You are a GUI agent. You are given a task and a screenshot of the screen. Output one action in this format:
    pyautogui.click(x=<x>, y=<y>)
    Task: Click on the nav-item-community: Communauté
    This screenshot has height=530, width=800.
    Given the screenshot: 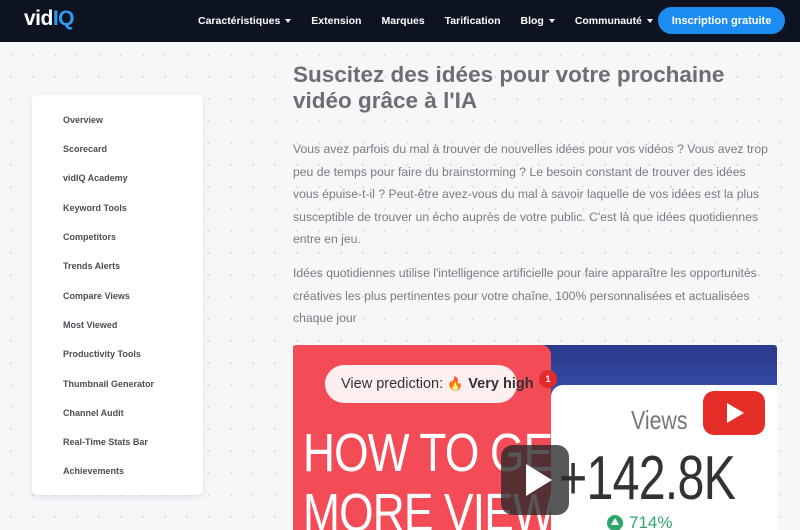 What is the action you would take?
    pyautogui.click(x=614, y=21)
    